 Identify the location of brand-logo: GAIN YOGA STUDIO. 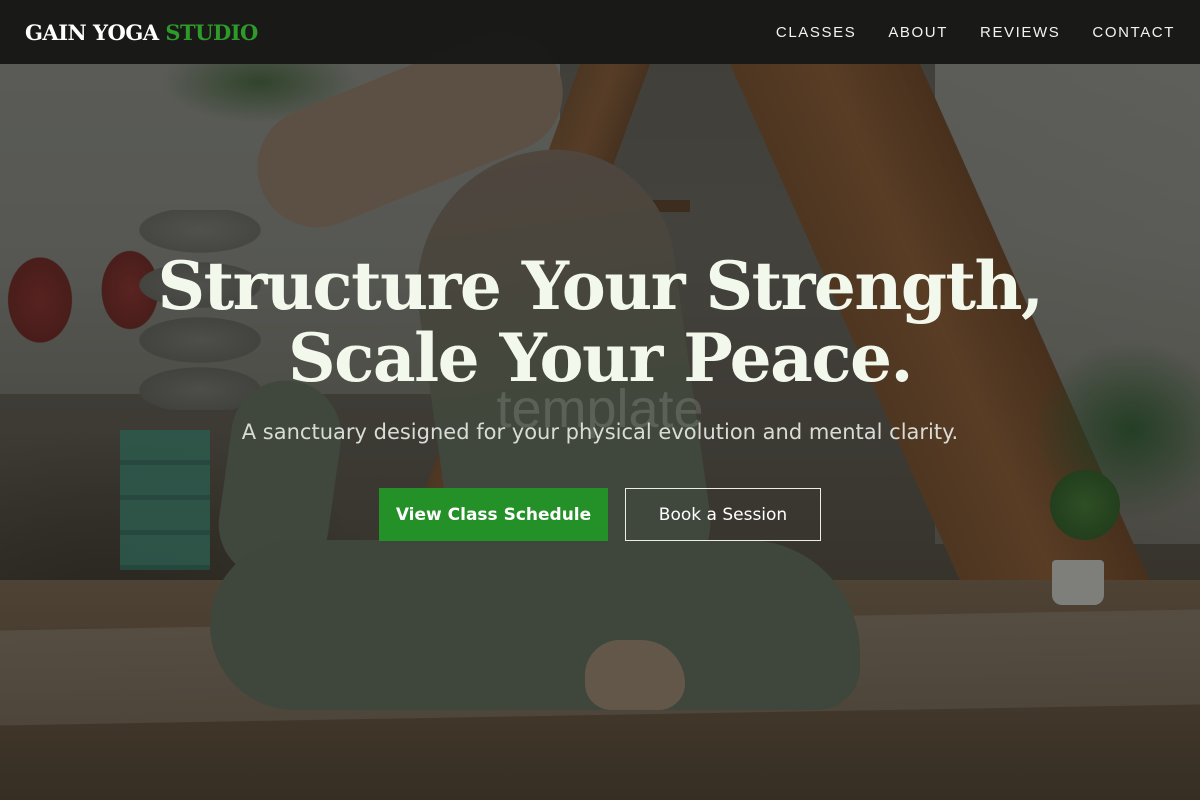
(141, 32).